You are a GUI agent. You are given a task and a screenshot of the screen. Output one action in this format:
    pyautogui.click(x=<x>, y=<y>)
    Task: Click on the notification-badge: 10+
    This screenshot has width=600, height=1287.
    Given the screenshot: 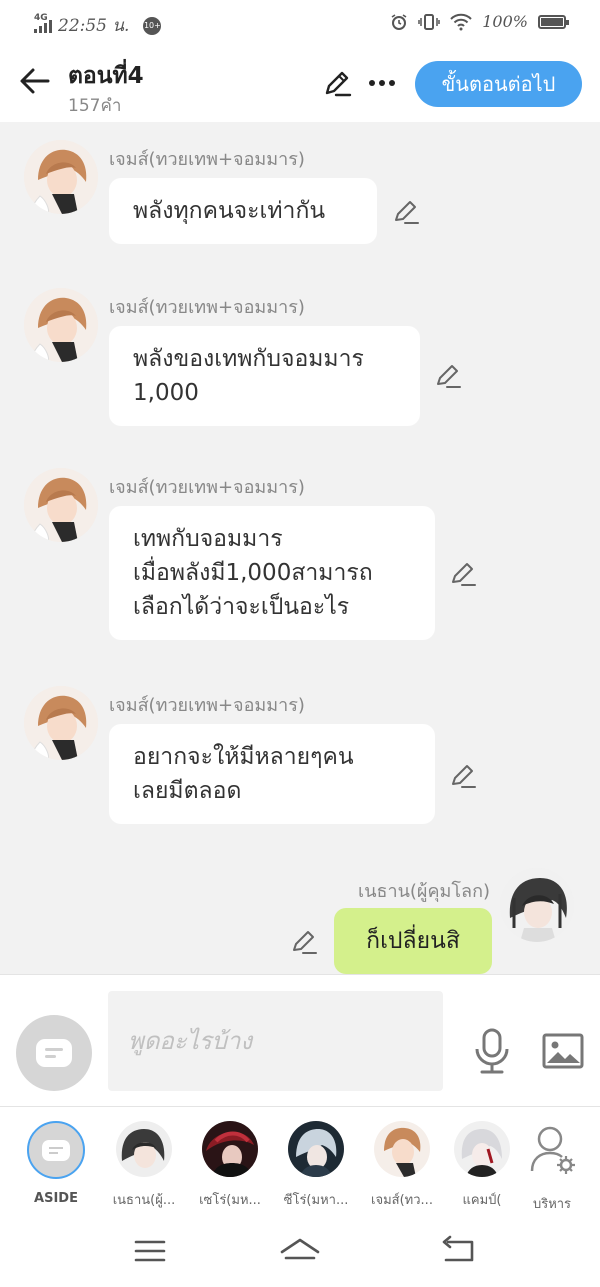 What is the action you would take?
    pyautogui.click(x=152, y=25)
    